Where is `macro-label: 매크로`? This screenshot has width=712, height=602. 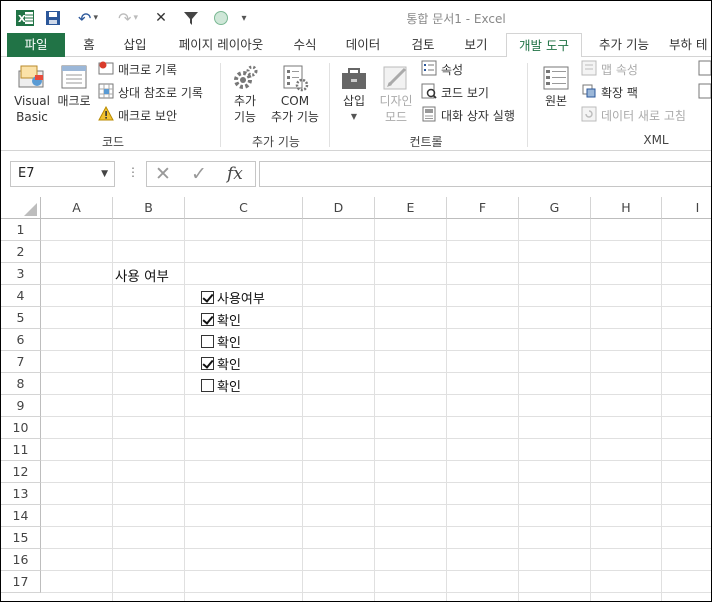
macro-label: 매크로 is located at coordinates (74, 101).